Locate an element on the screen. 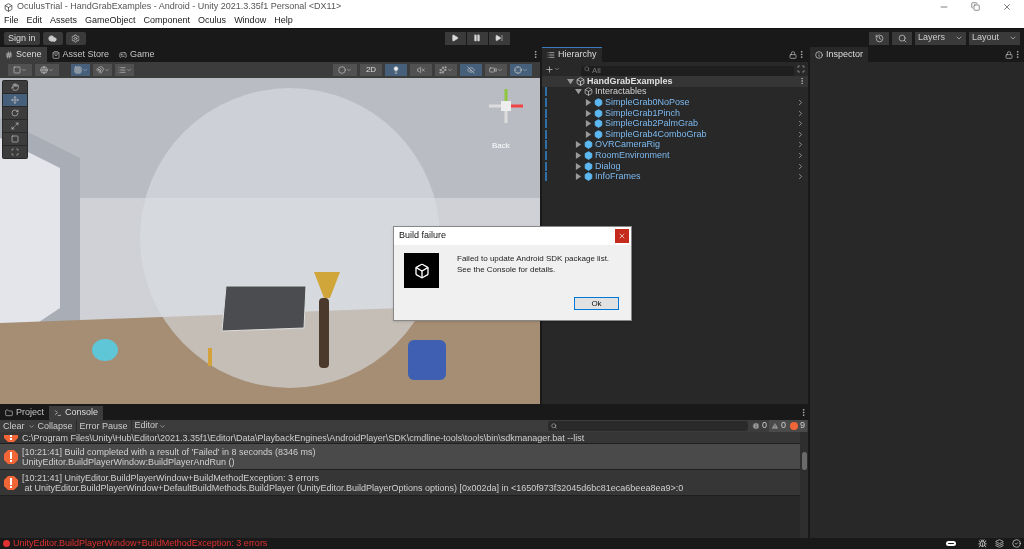 The image size is (1024, 549). rect-tool is located at coordinates (15, 139).